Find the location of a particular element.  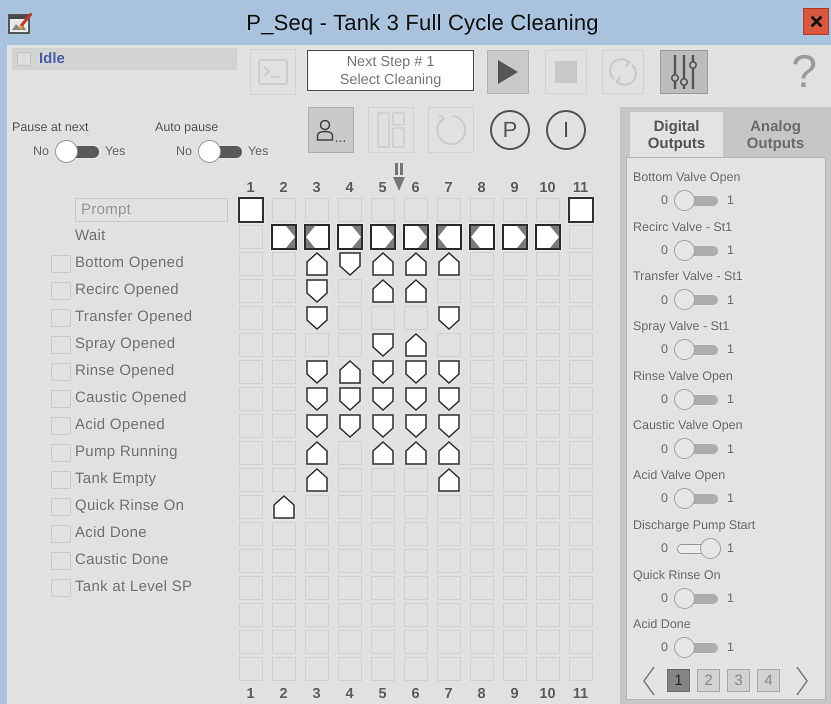

switch-label: 1 is located at coordinates (730, 201).